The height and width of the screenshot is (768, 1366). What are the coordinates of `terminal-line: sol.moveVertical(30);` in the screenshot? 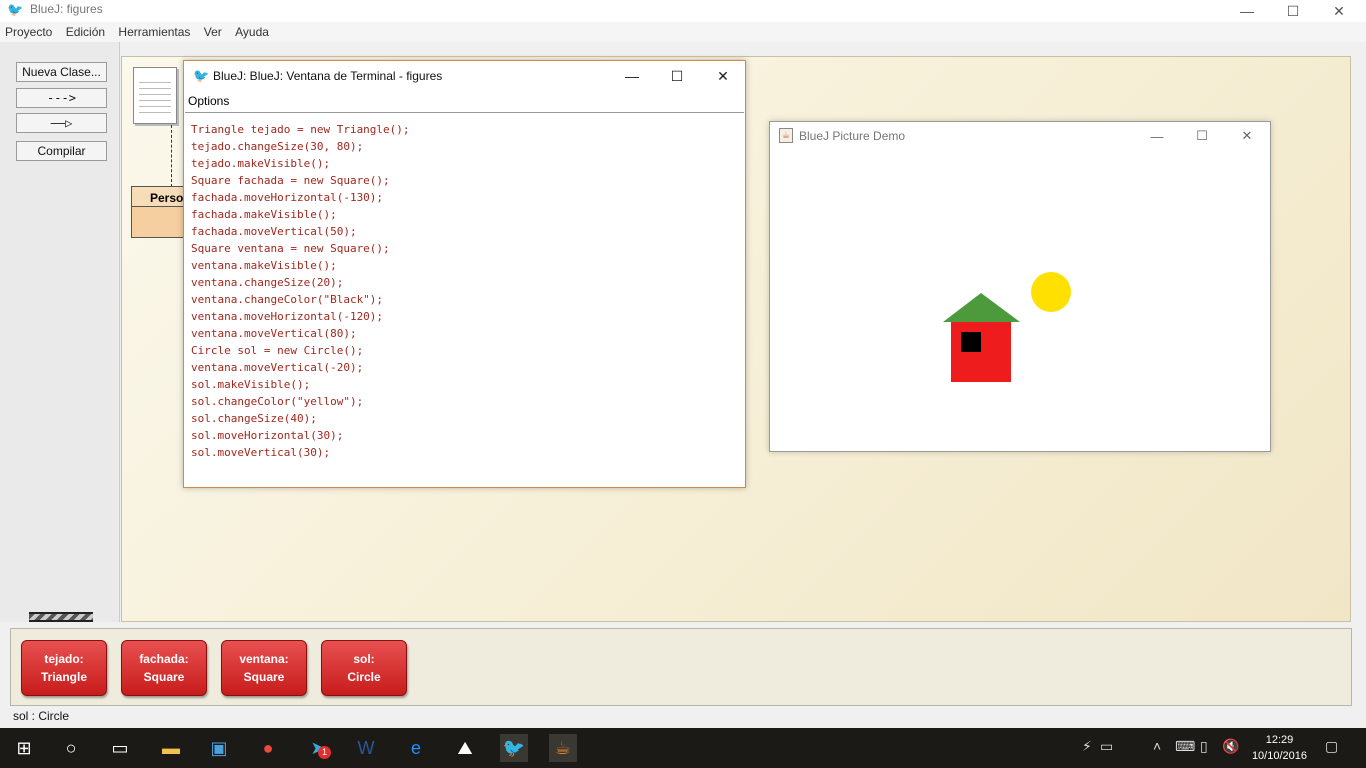 It's located at (261, 452).